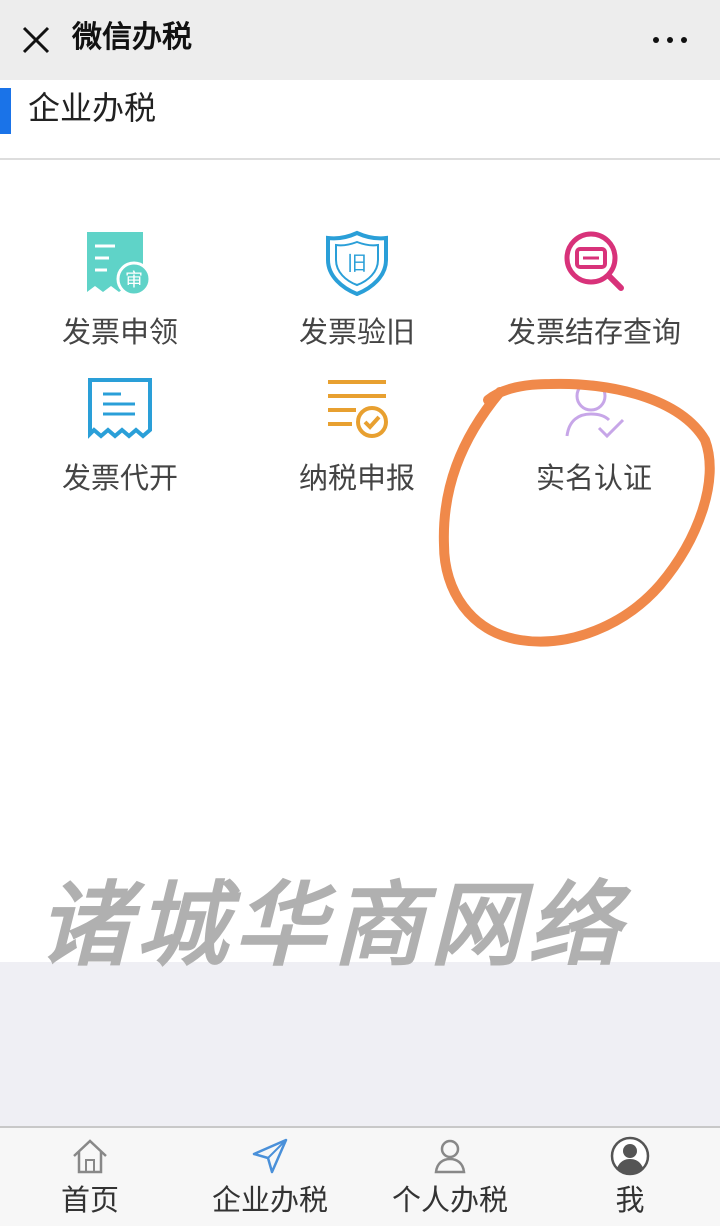 The width and height of the screenshot is (720, 1226). I want to click on svg-text: 审, so click(134, 280).